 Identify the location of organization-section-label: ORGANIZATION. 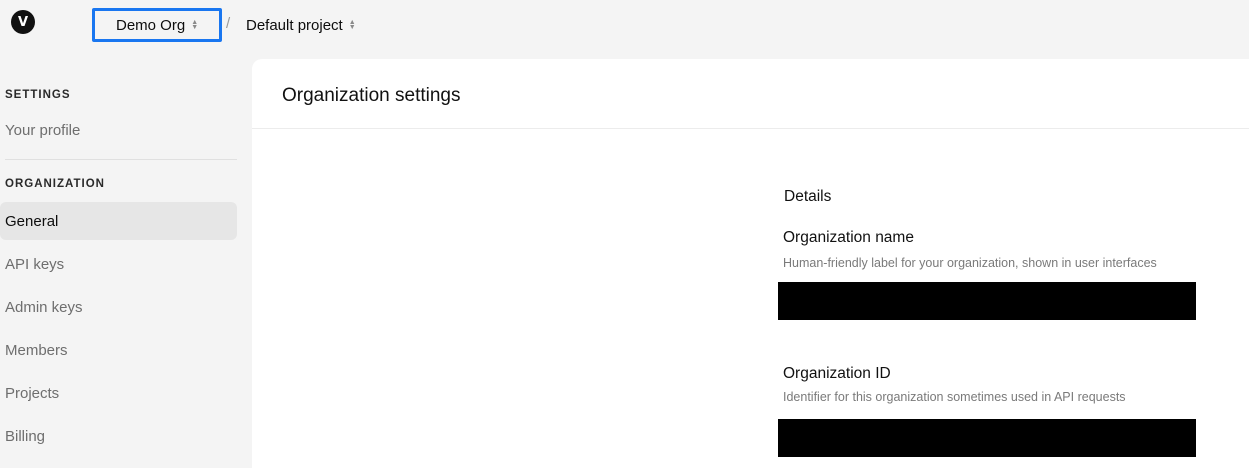
(55, 184).